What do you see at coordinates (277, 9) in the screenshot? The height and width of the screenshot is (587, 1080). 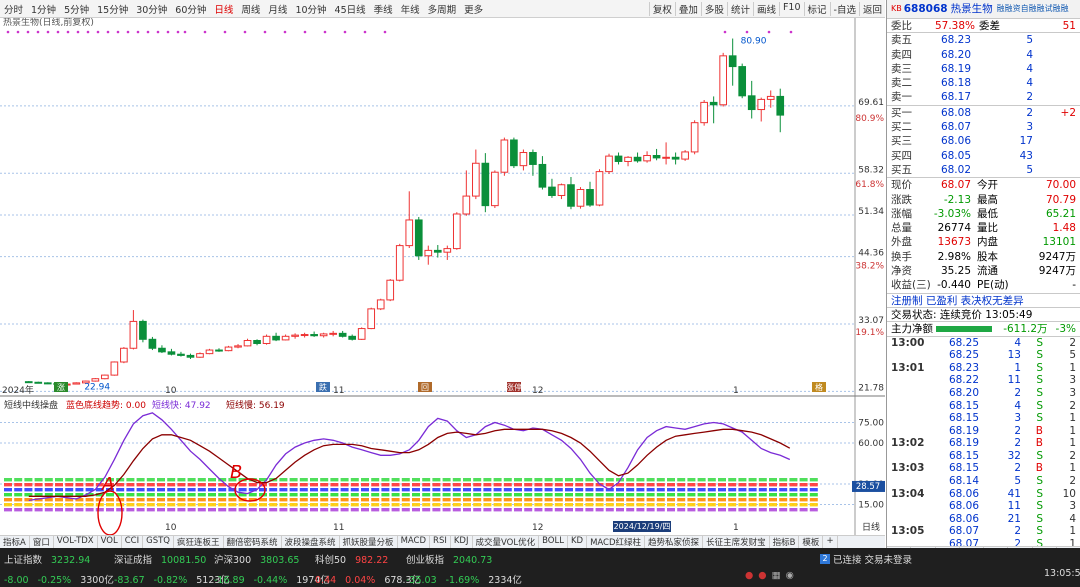 I see `timeframe-tab: 月线` at bounding box center [277, 9].